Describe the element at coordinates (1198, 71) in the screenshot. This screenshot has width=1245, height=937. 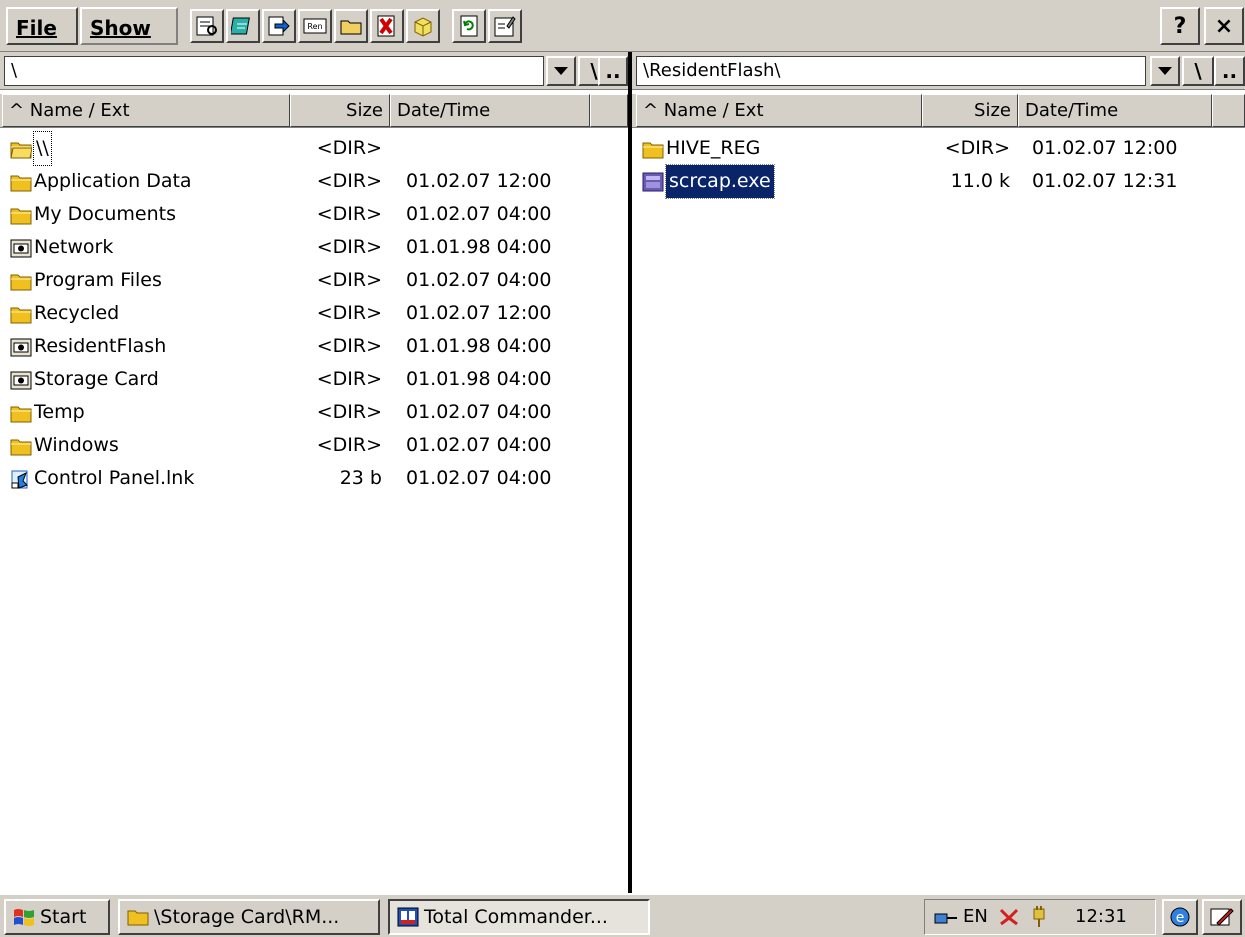
I see `right-root-button: \` at that location.